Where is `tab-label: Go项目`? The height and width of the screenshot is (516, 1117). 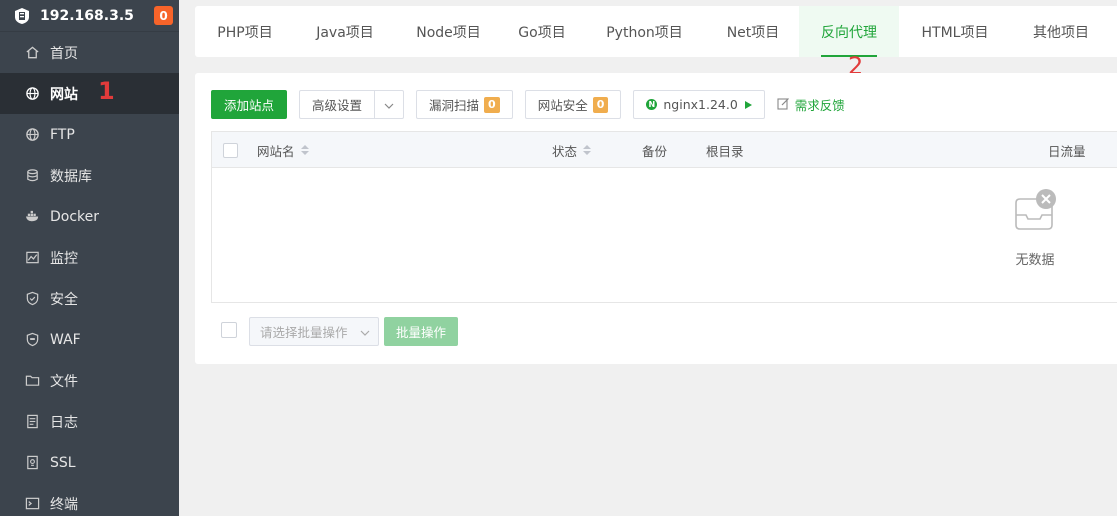
tab-label: Go项目 is located at coordinates (542, 32).